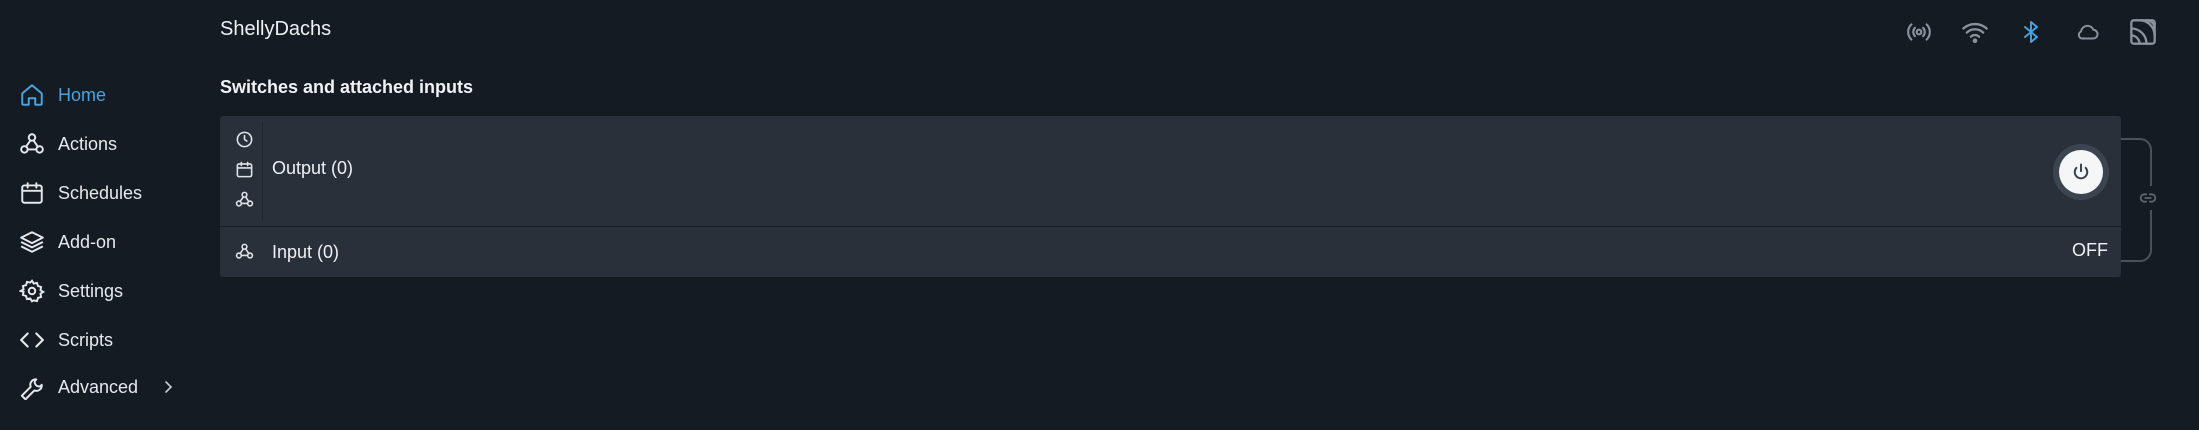 This screenshot has height=430, width=2199. I want to click on mqtt-icon, so click(2143, 32).